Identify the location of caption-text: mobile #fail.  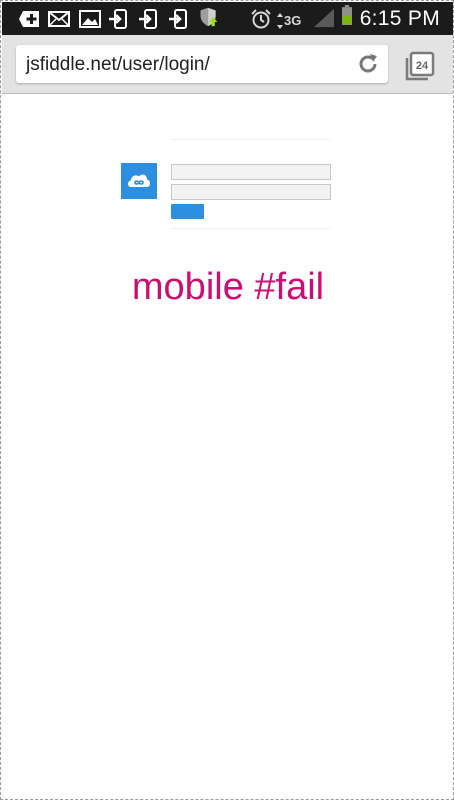
(228, 287).